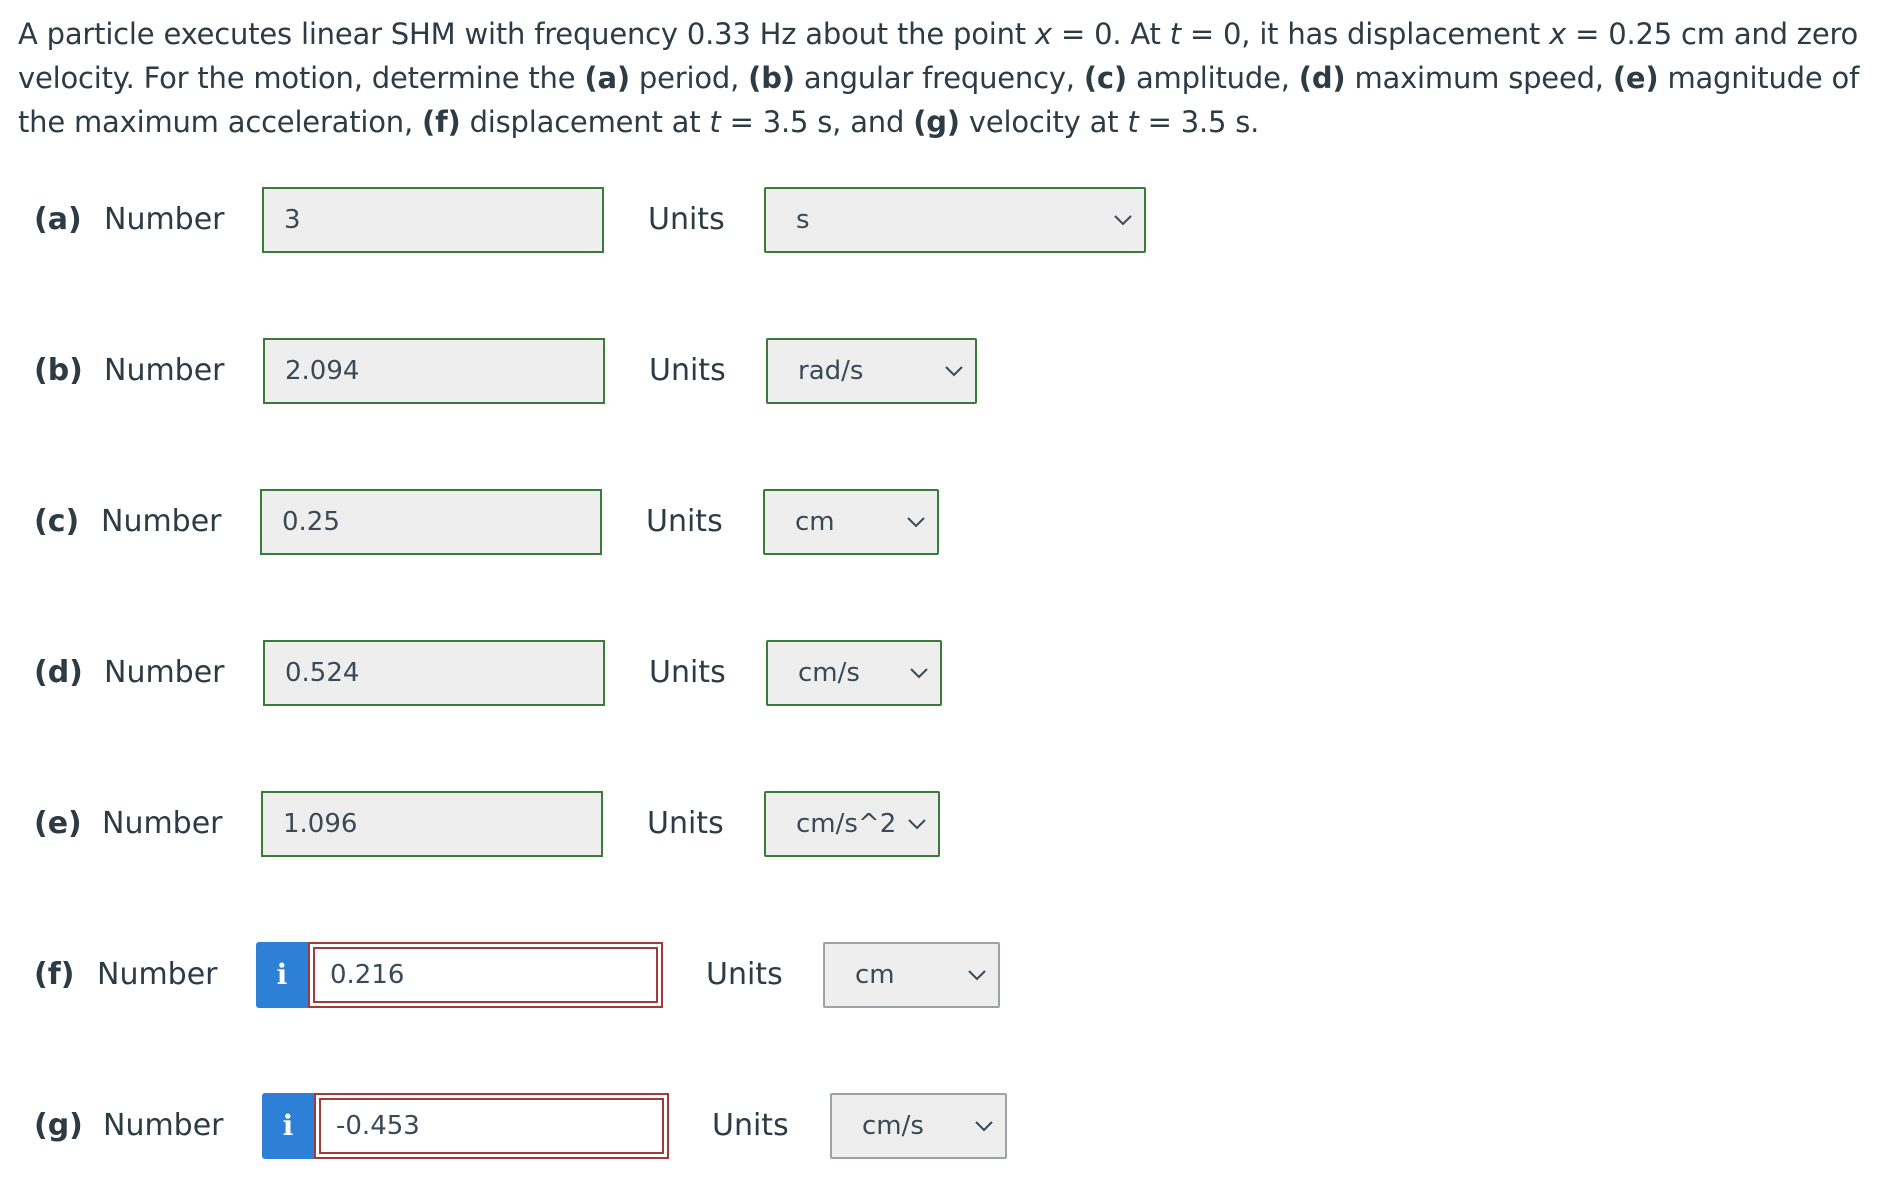 The height and width of the screenshot is (1202, 1894). What do you see at coordinates (831, 371) in the screenshot?
I see `units-select-value-b: rad/s` at bounding box center [831, 371].